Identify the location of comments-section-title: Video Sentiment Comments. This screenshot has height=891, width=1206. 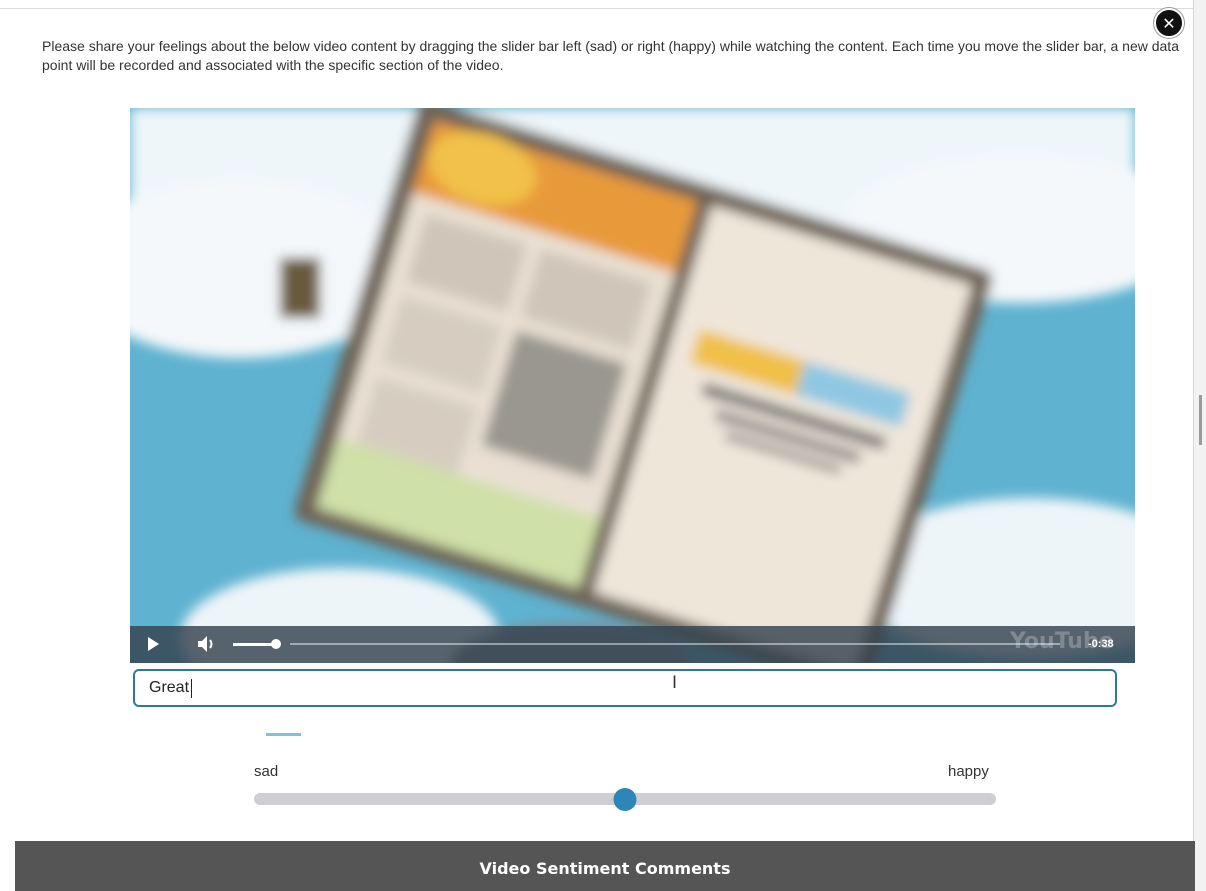
(605, 868).